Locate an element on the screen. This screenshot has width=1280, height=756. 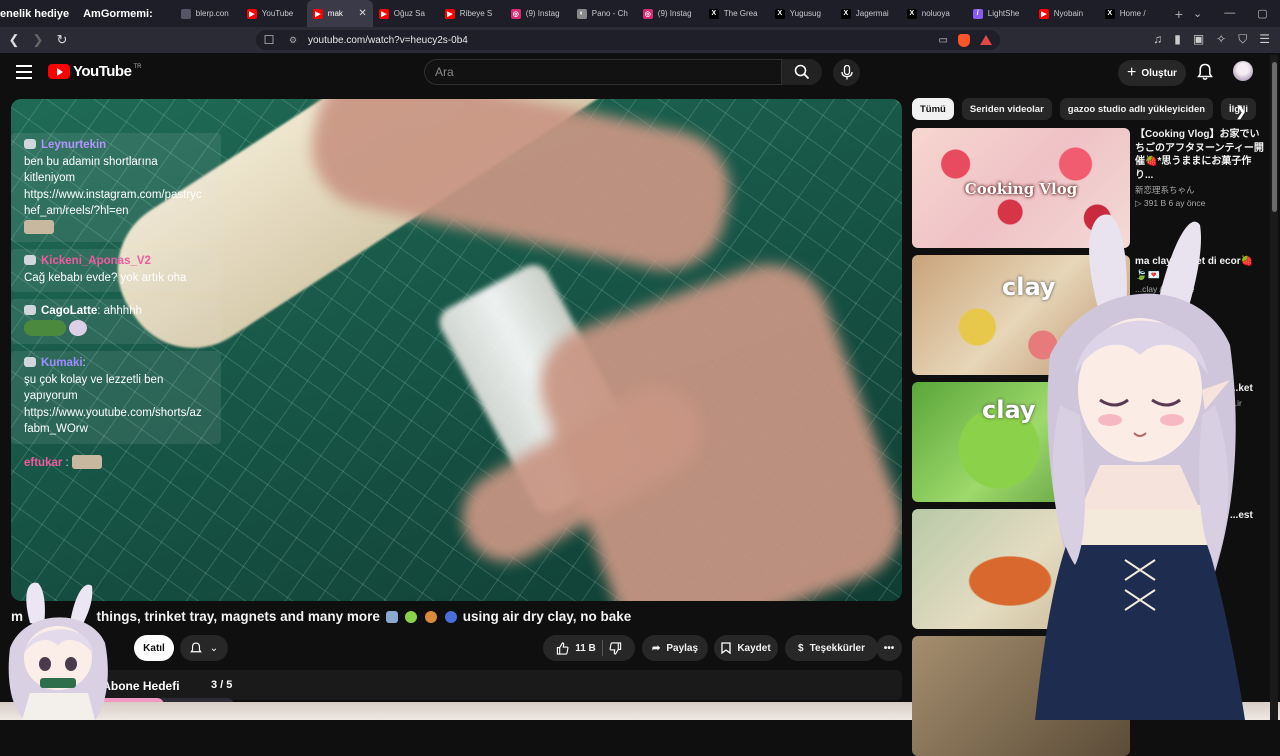
chat-username: CagoLatte is located at coordinates (69, 311).